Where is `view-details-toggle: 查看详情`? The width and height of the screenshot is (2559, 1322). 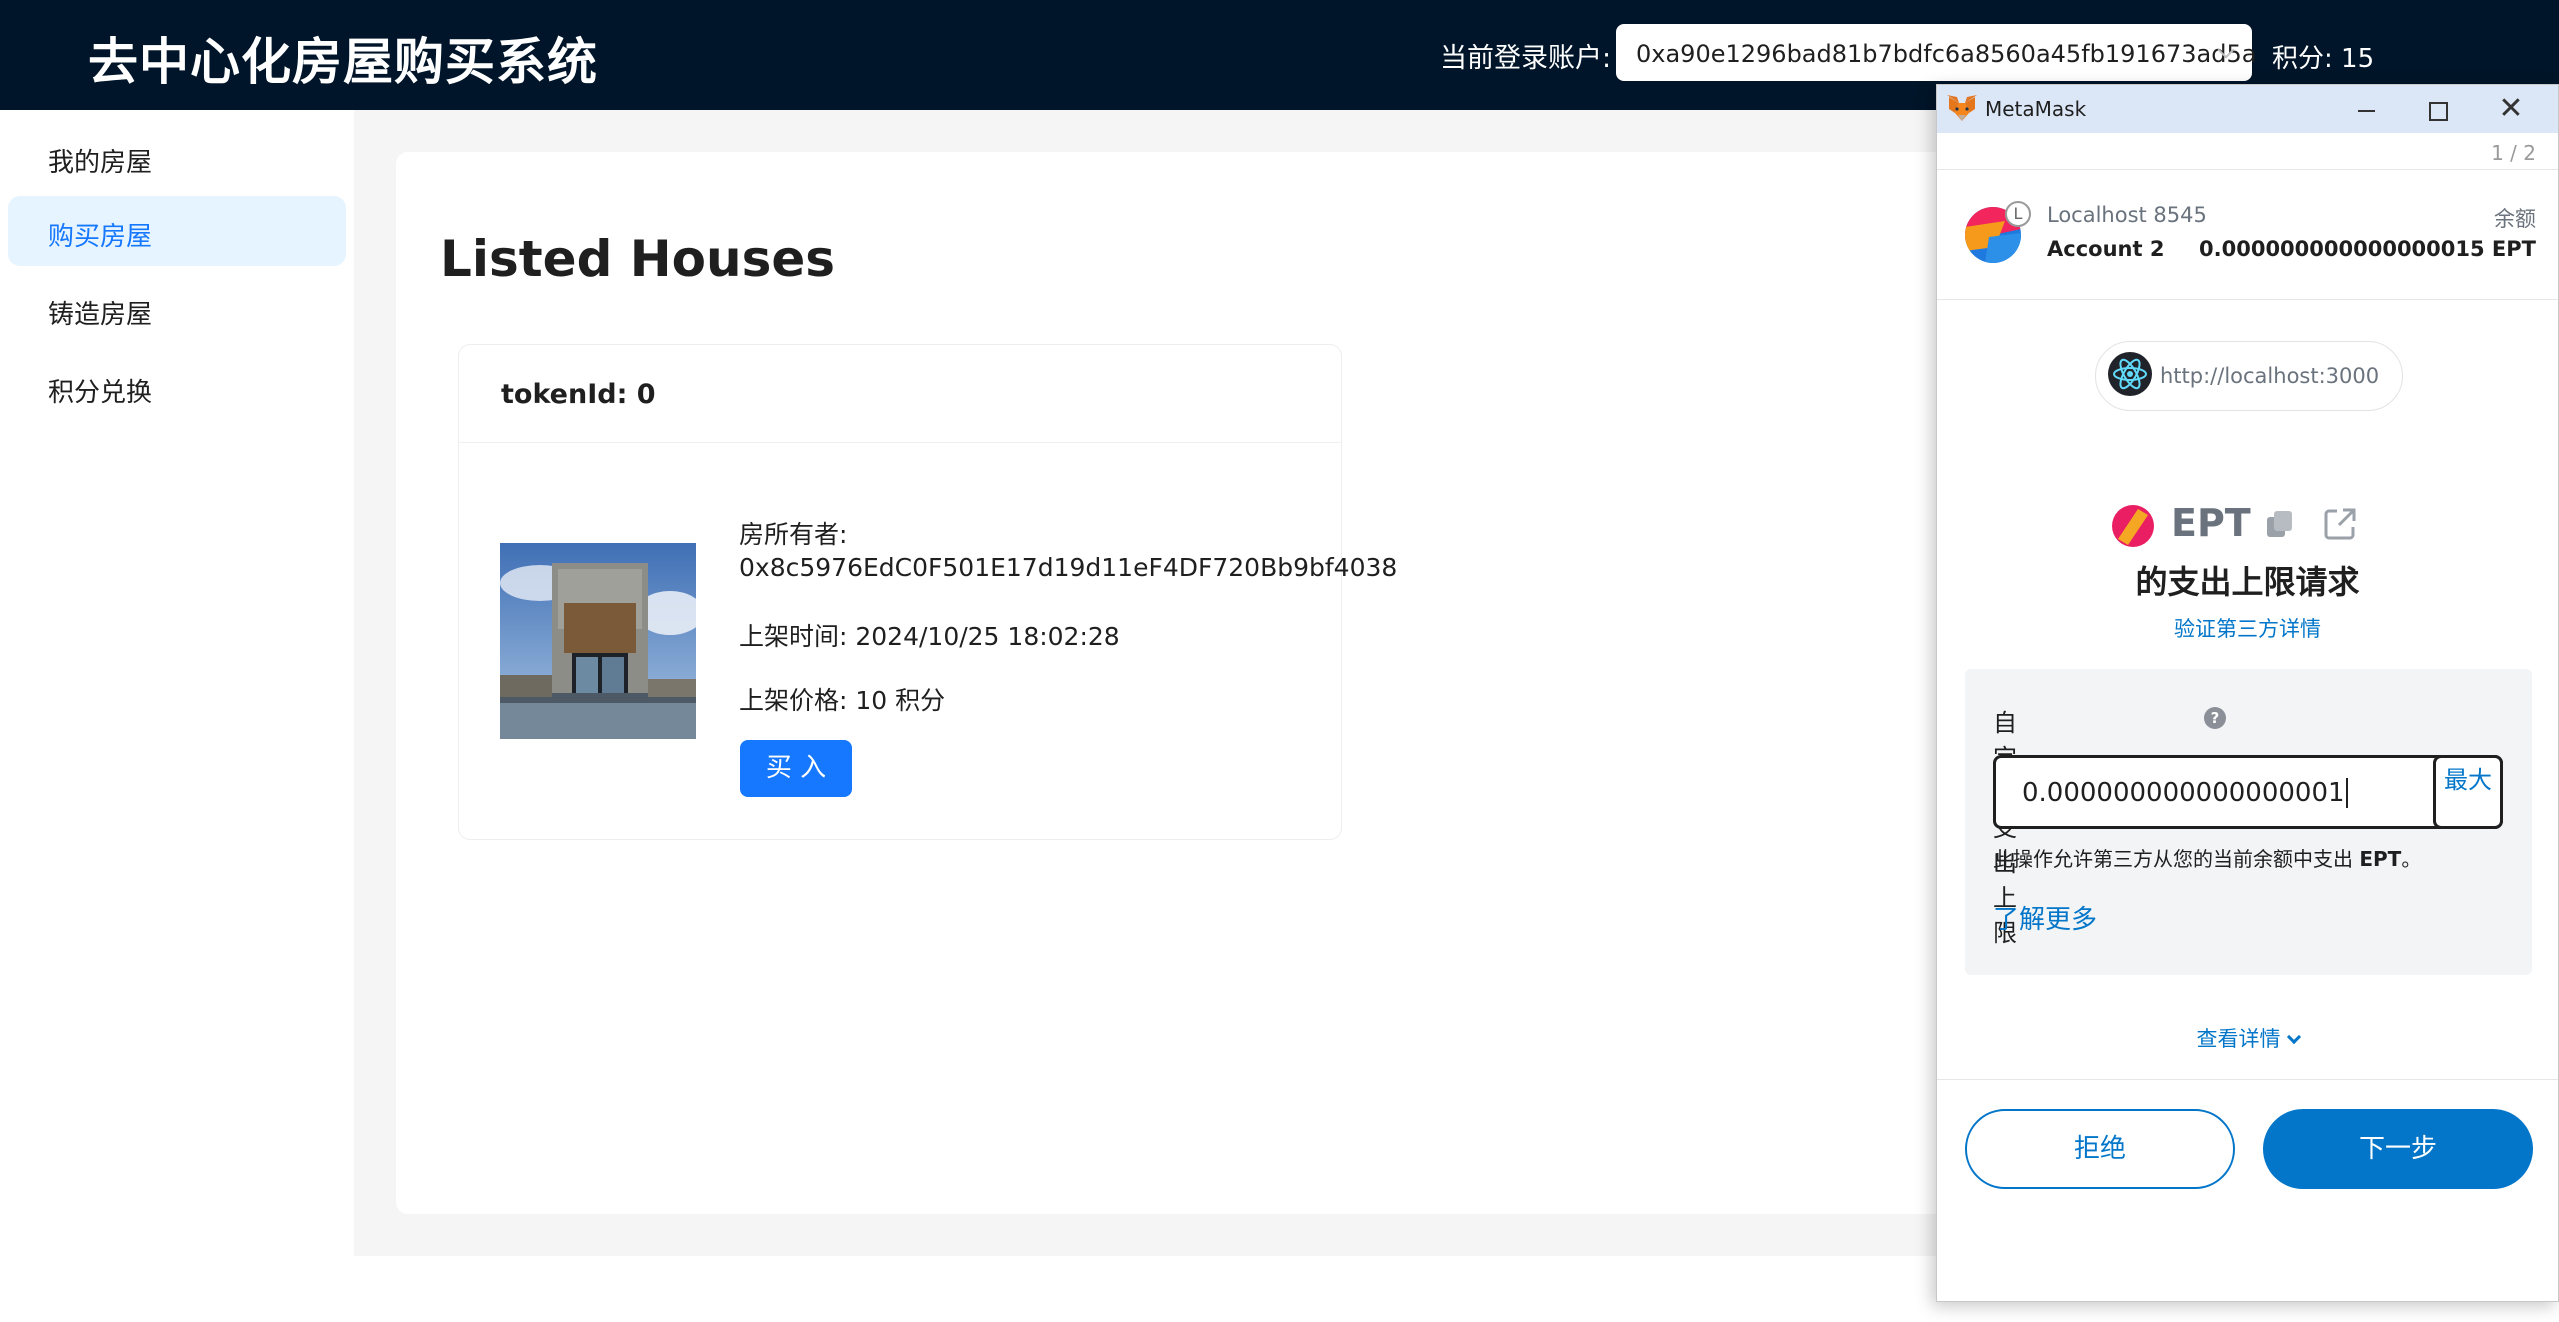 view-details-toggle: 查看详情 is located at coordinates (2247, 1038).